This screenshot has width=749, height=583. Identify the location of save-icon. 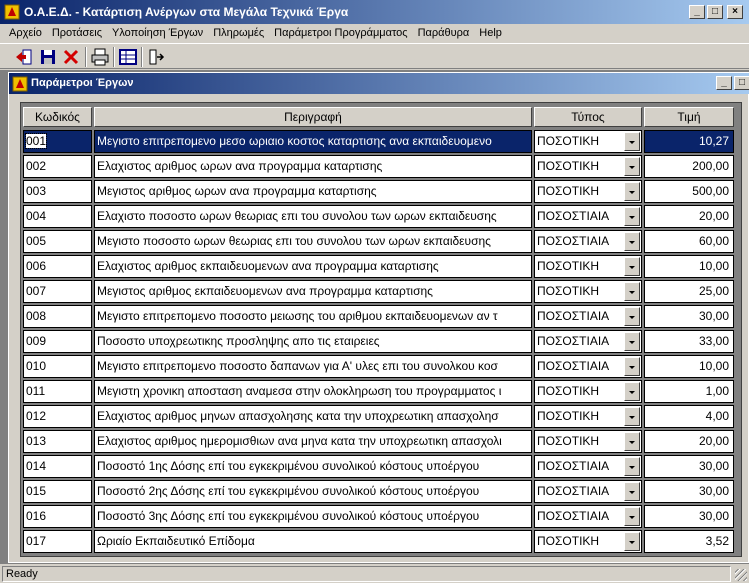
(48, 57).